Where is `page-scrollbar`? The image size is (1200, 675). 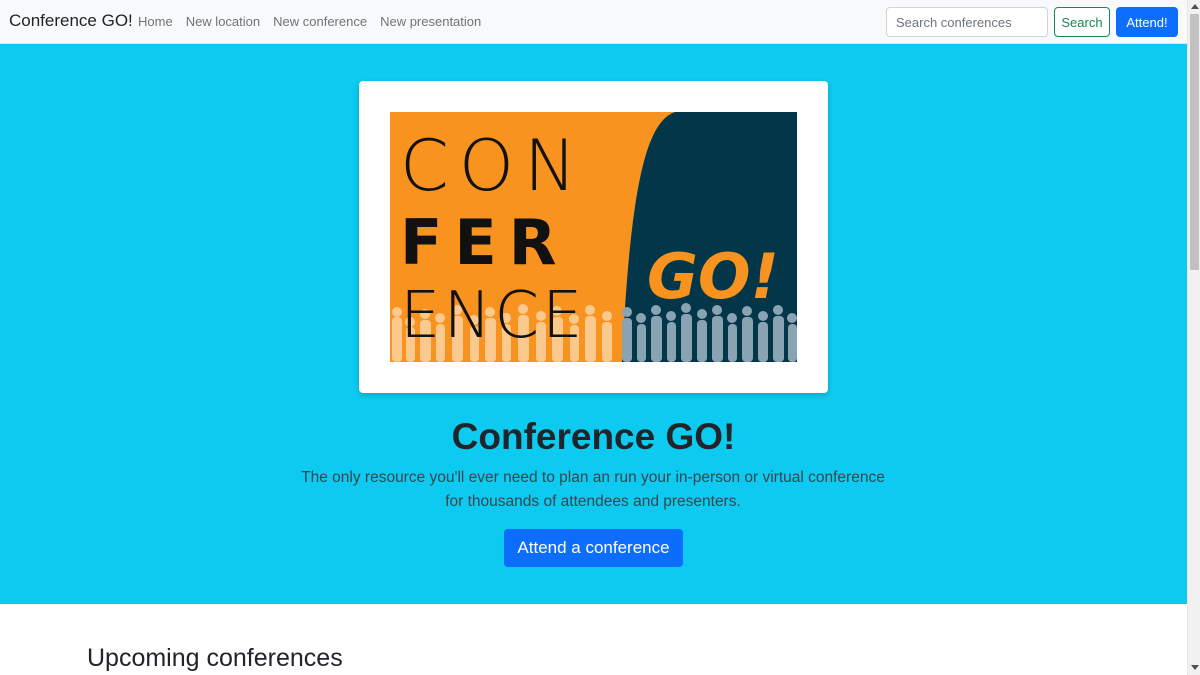
page-scrollbar is located at coordinates (1193, 337).